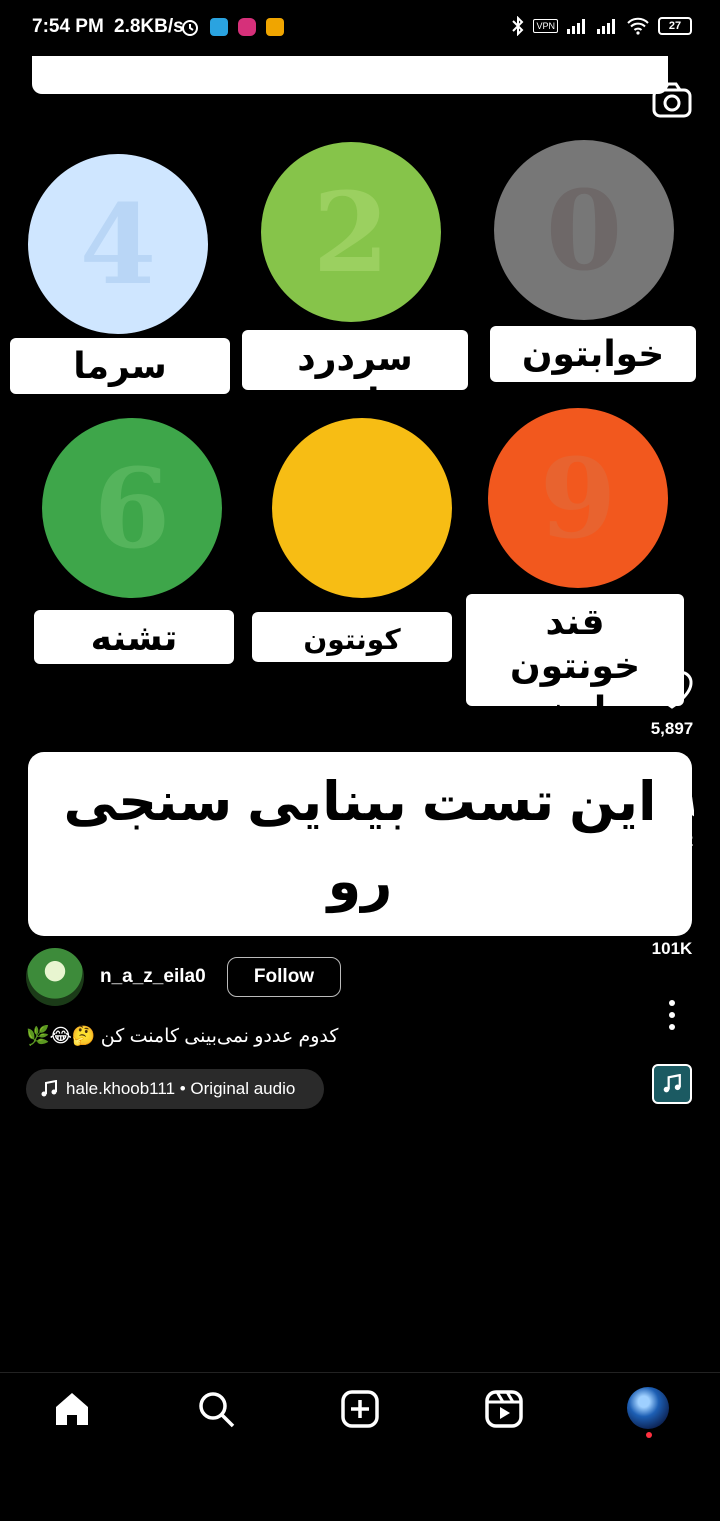 The image size is (720, 1521). Describe the element at coordinates (584, 230) in the screenshot. I see `color-circle-3: 0` at that location.